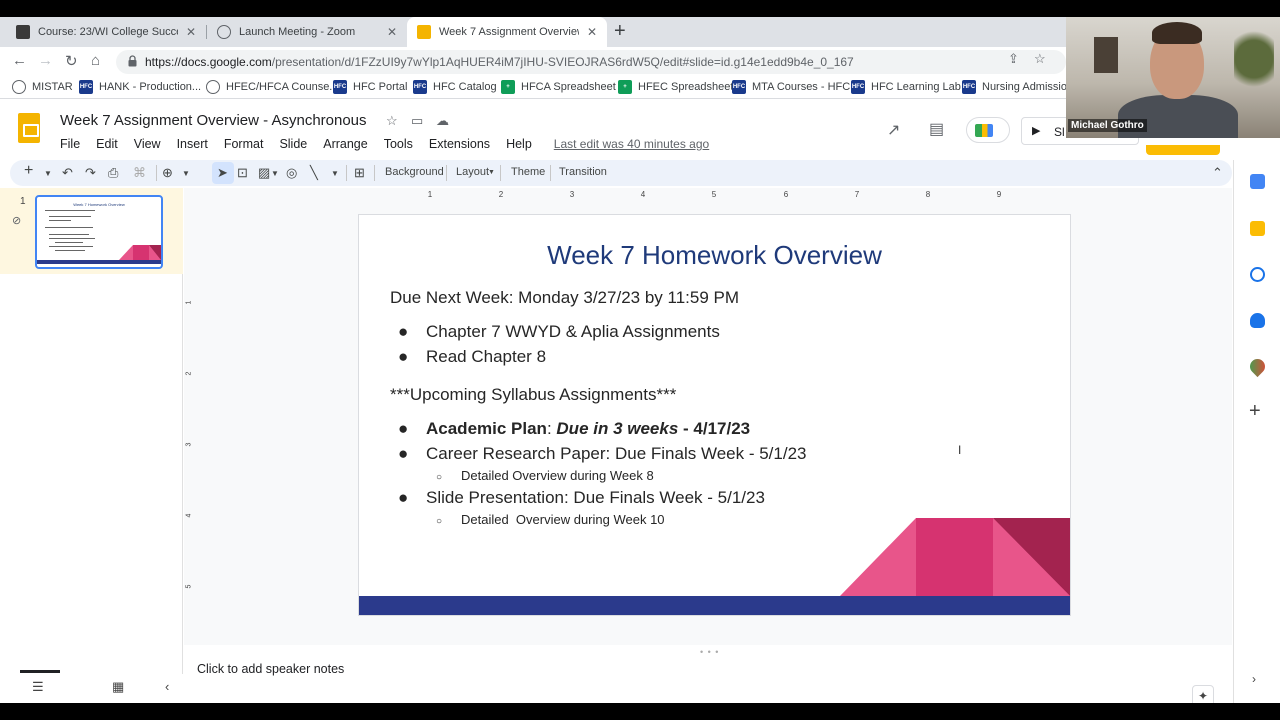 This screenshot has width=1280, height=720. I want to click on collapse-filmstrip-icon: ‹, so click(167, 686).